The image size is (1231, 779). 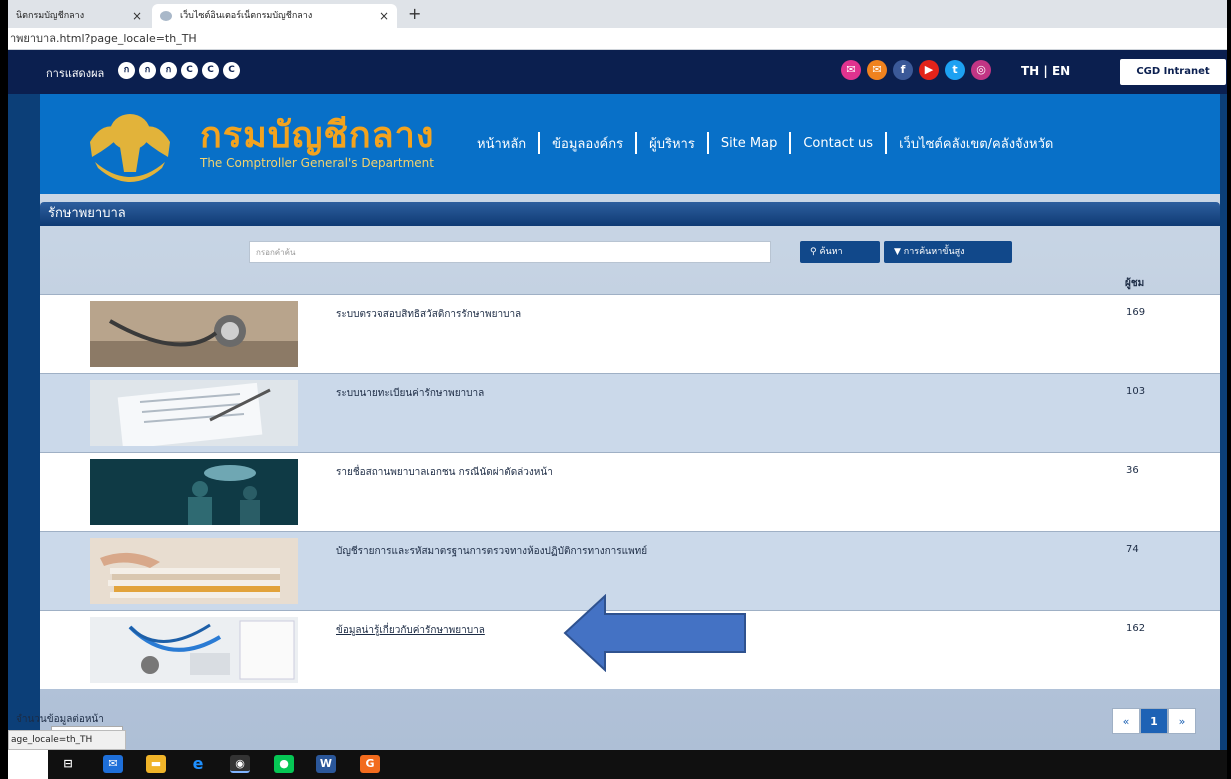 I want to click on filter-icon: ▼, so click(x=899, y=252).